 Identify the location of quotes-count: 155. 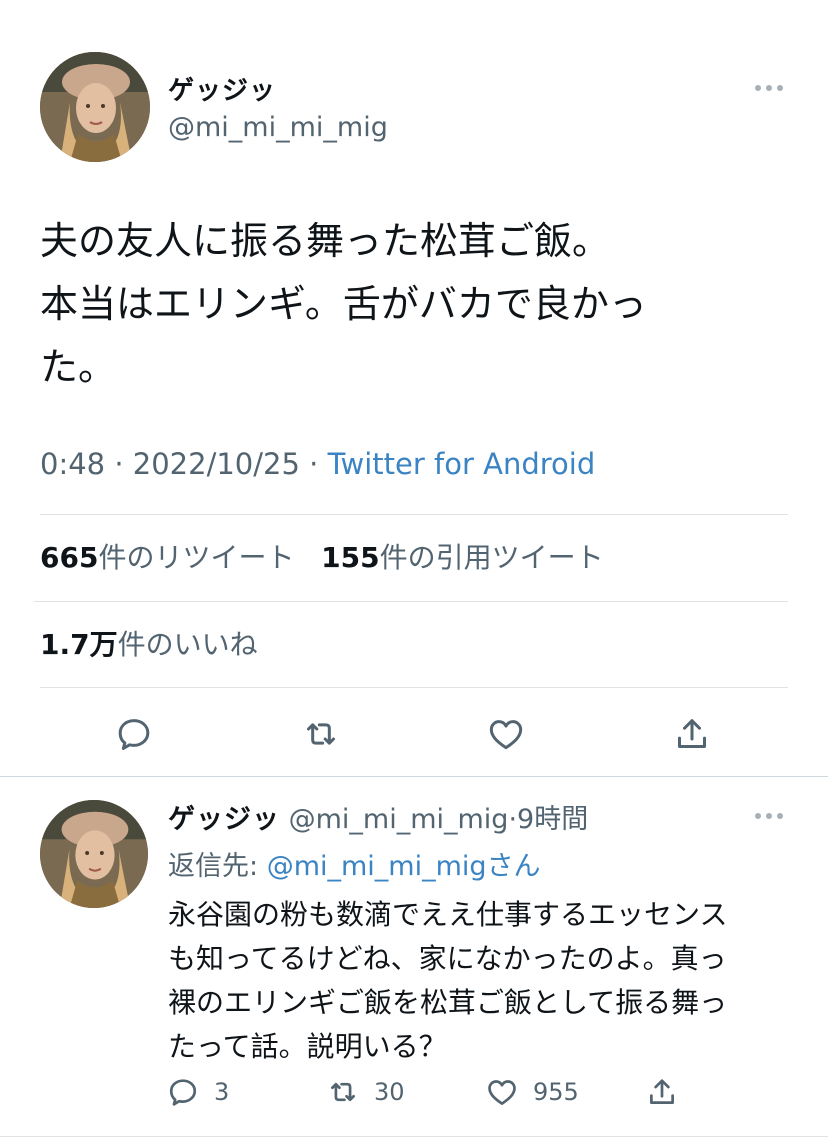
(350, 557).